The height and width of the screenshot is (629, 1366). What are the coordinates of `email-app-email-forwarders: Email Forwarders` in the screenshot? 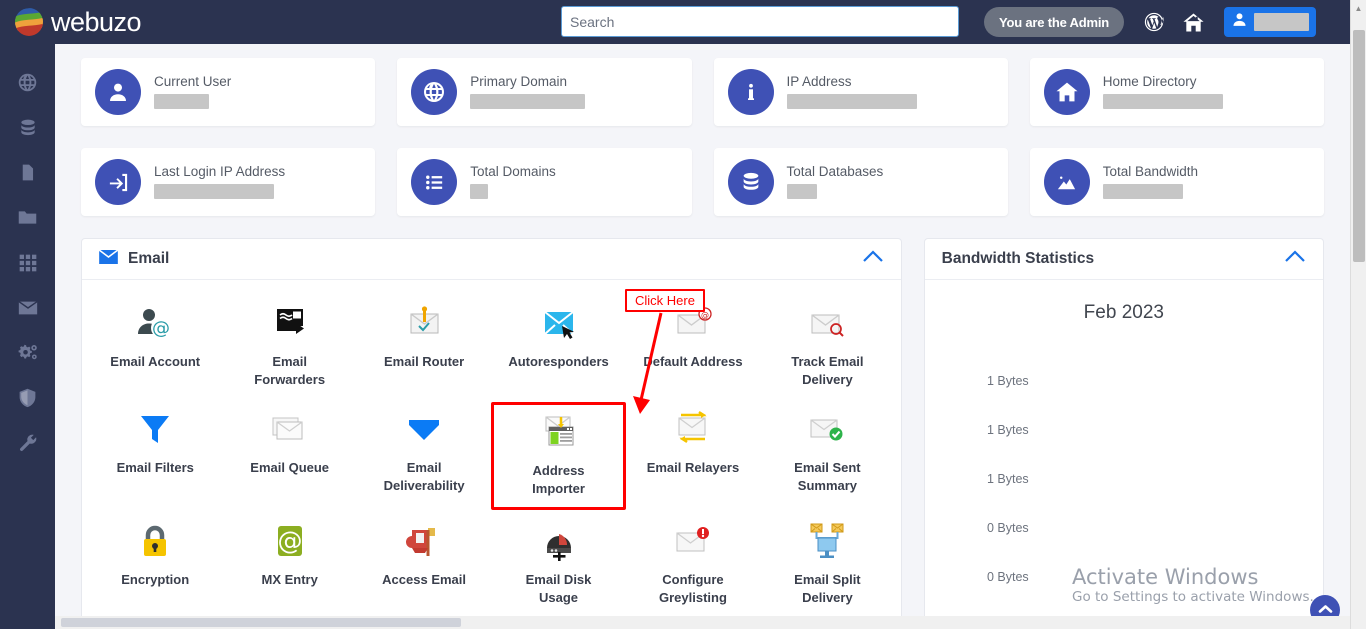 It's located at (289, 347).